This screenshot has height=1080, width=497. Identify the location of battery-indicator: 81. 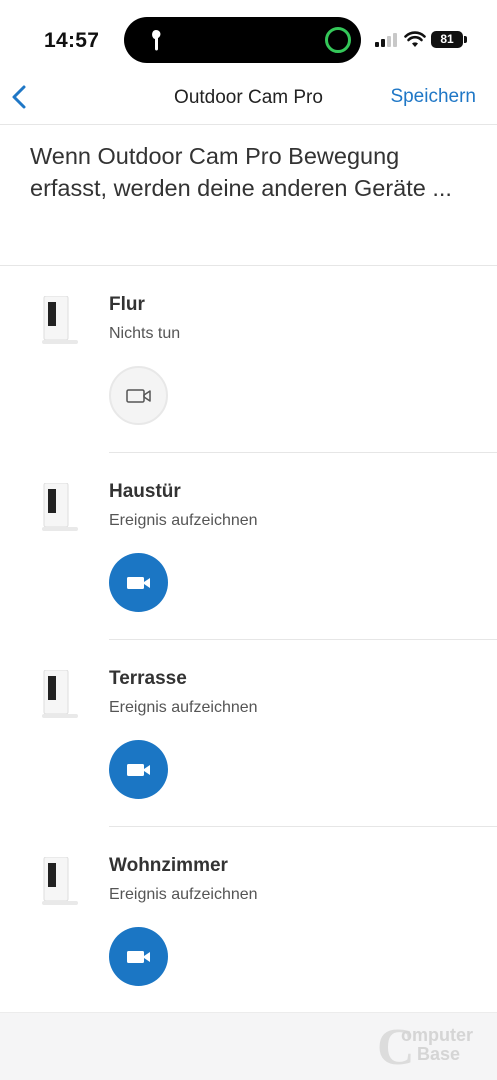
(449, 39).